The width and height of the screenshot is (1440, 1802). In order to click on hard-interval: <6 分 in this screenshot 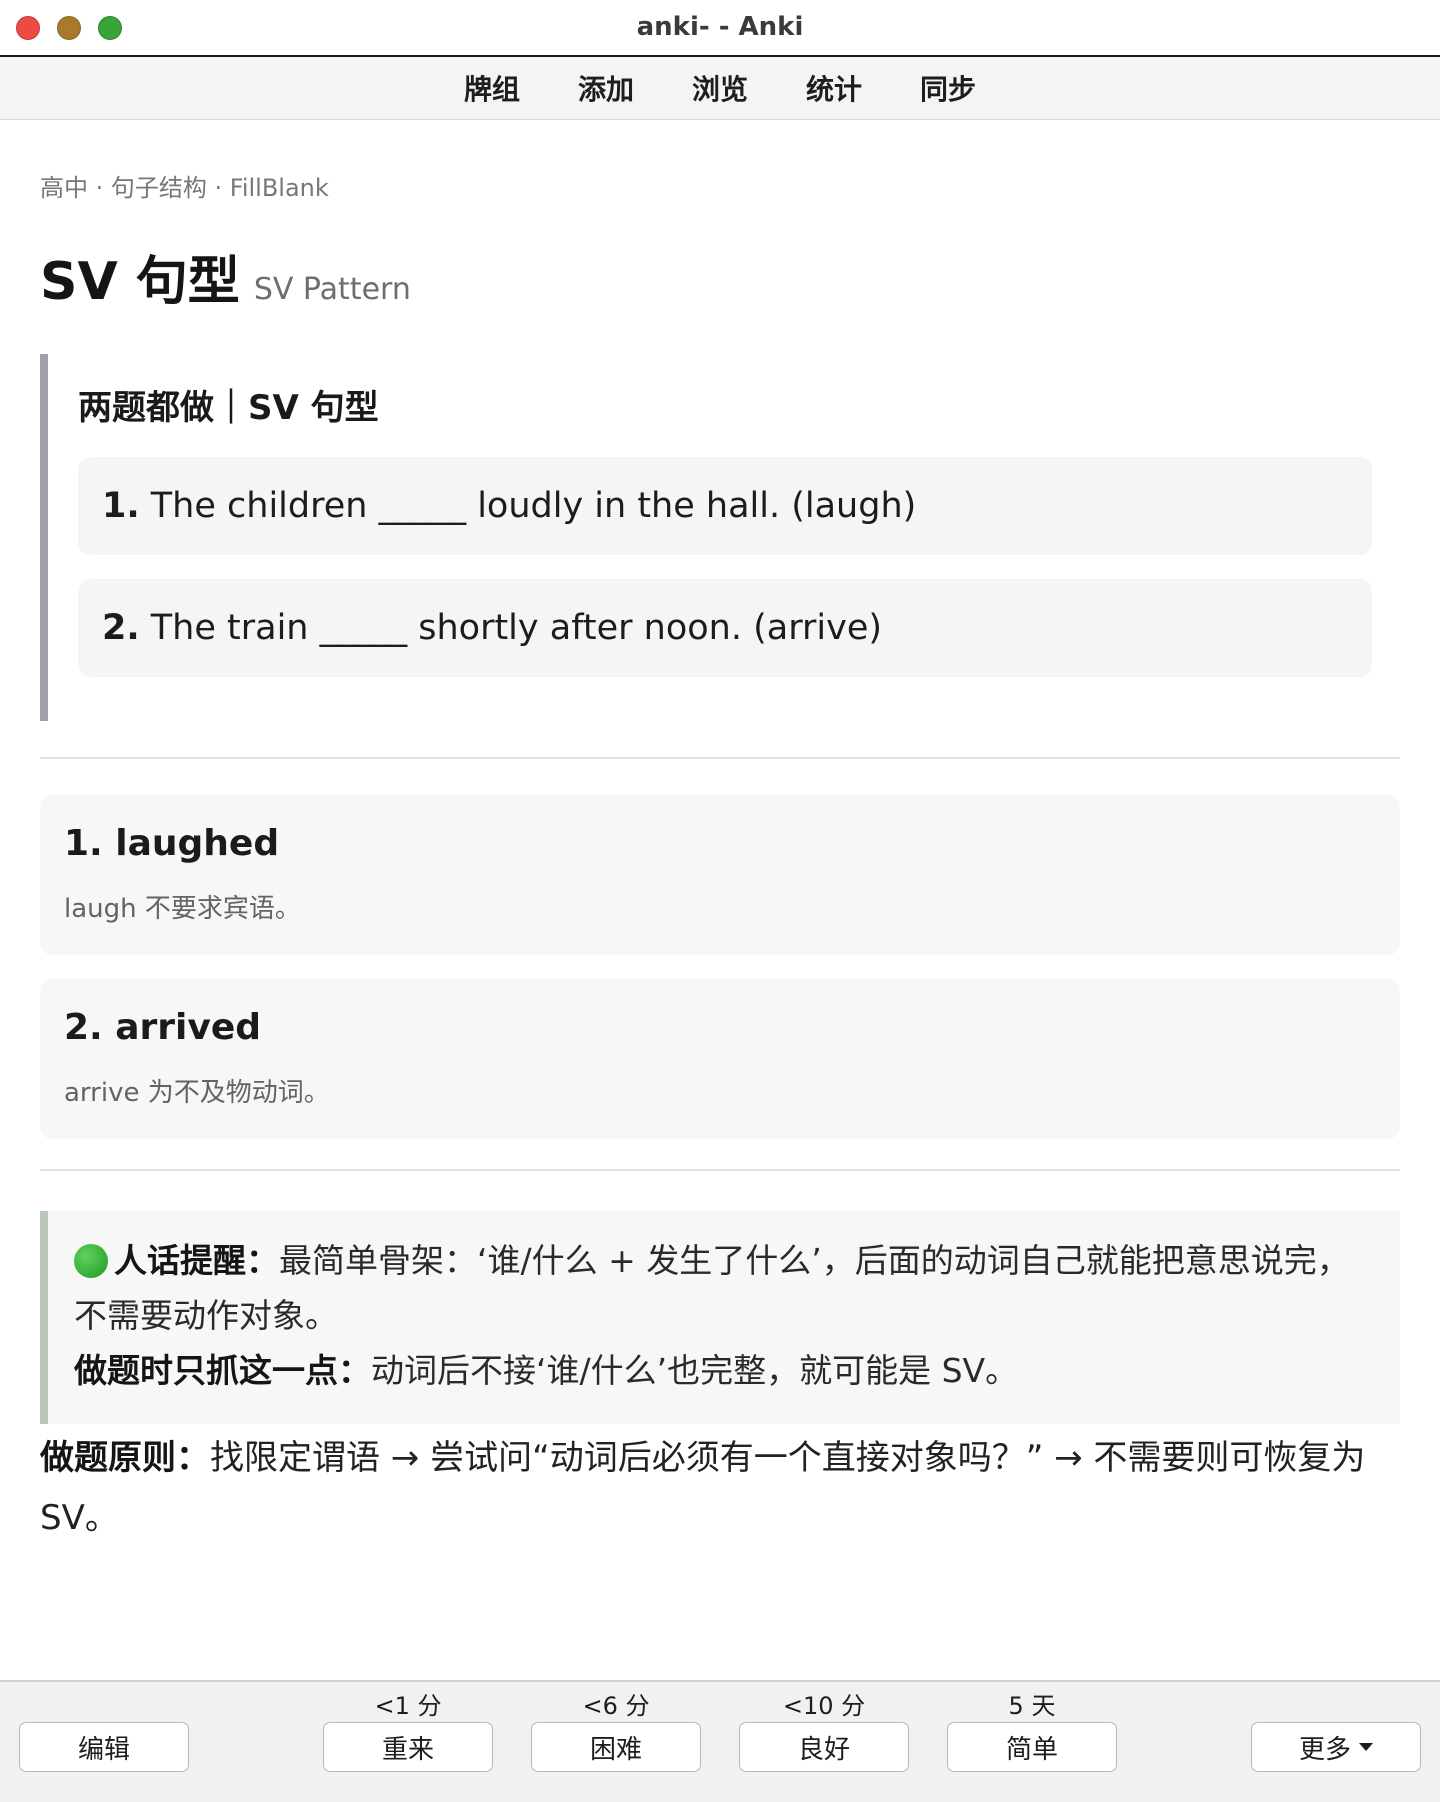, I will do `click(616, 1706)`.